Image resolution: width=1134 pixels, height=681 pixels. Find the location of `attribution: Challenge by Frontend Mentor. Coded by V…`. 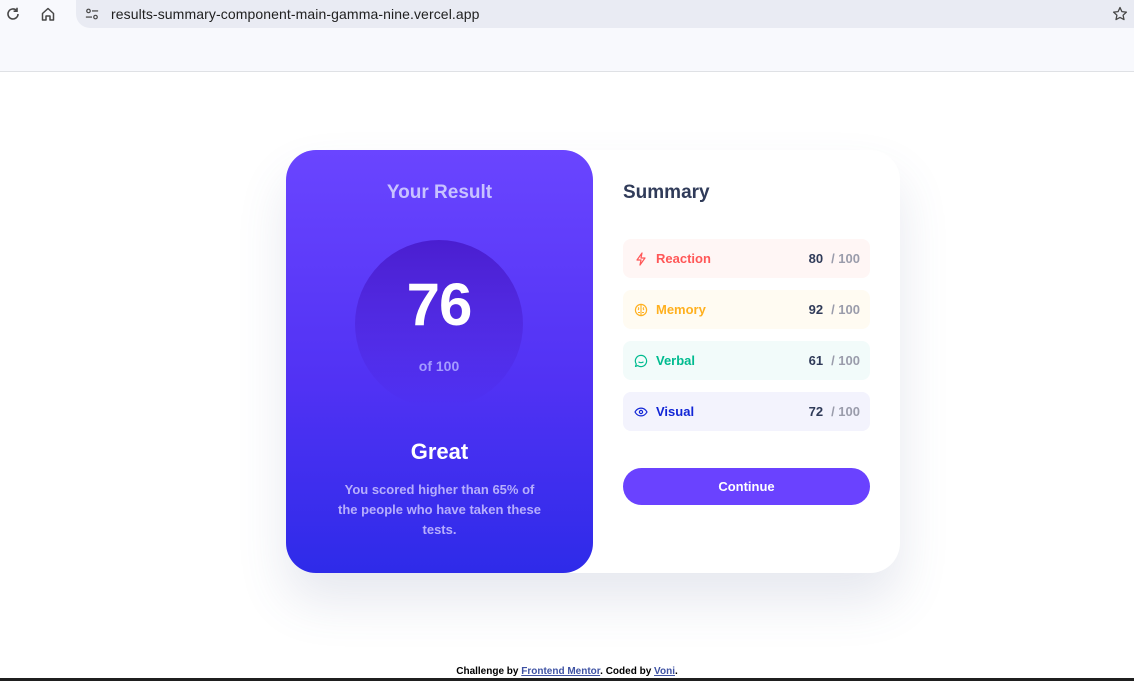

attribution: Challenge by Frontend Mentor. Coded by V… is located at coordinates (567, 671).